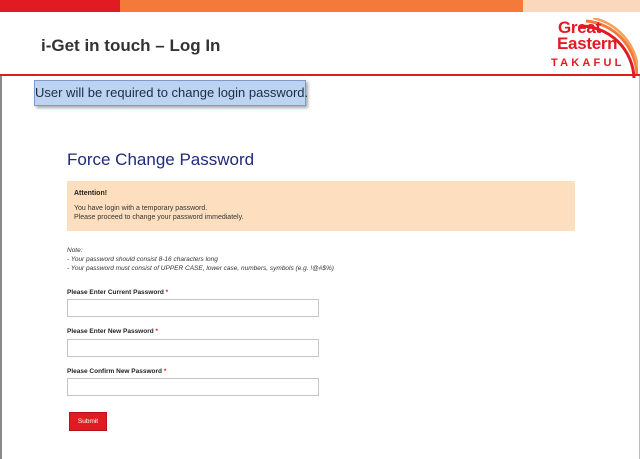 This screenshot has height=459, width=640. What do you see at coordinates (193, 387) in the screenshot?
I see `confirm-password-input` at bounding box center [193, 387].